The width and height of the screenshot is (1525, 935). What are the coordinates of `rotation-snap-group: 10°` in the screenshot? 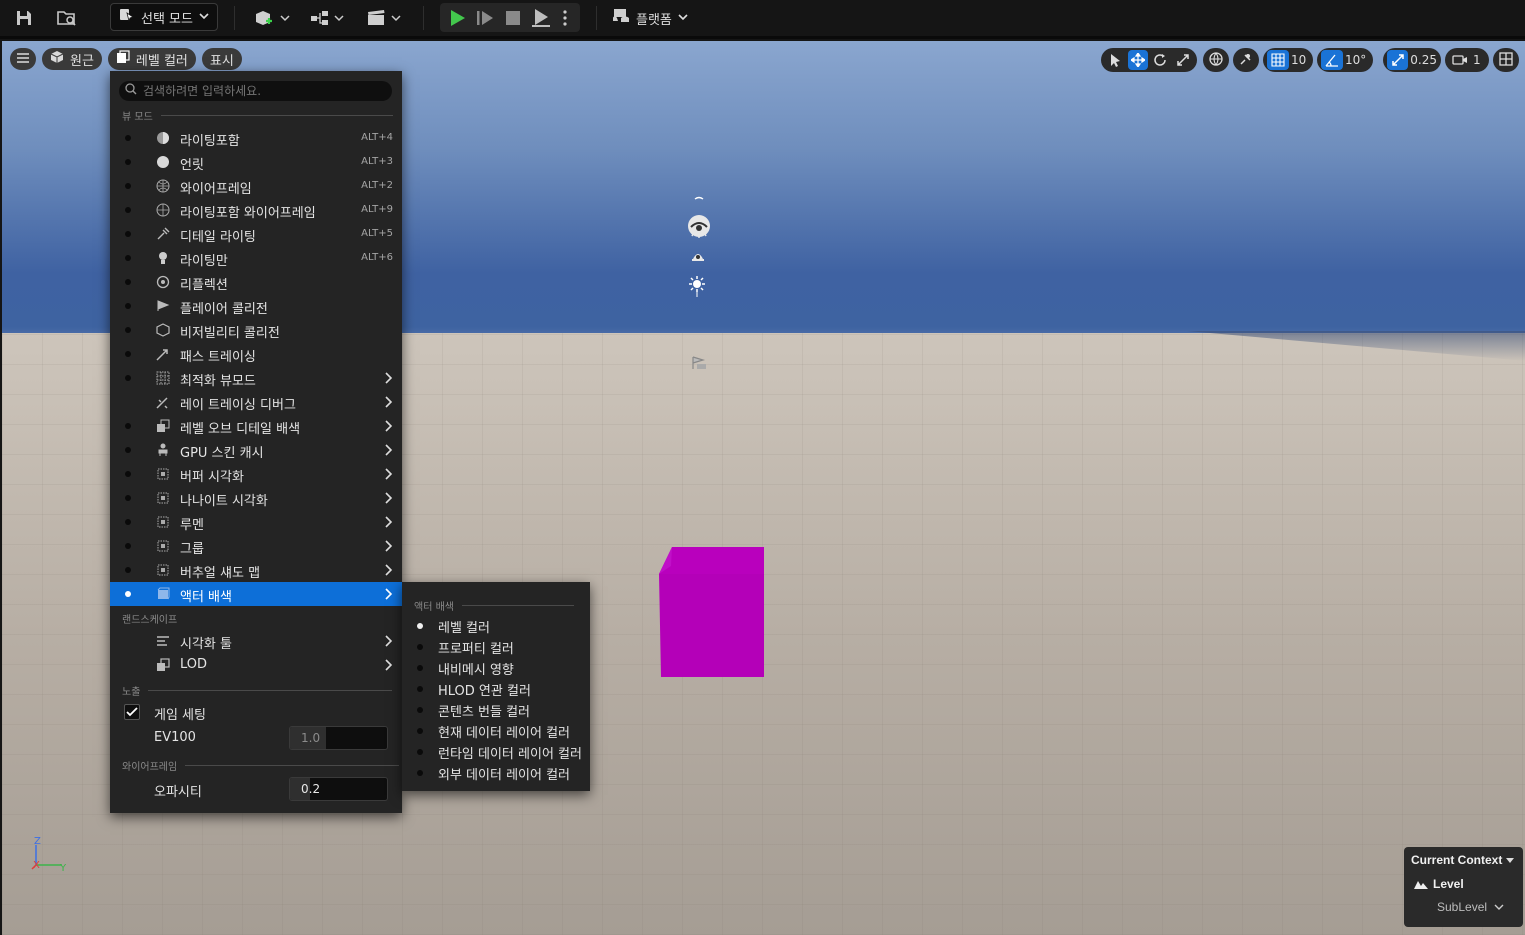 It's located at (1345, 60).